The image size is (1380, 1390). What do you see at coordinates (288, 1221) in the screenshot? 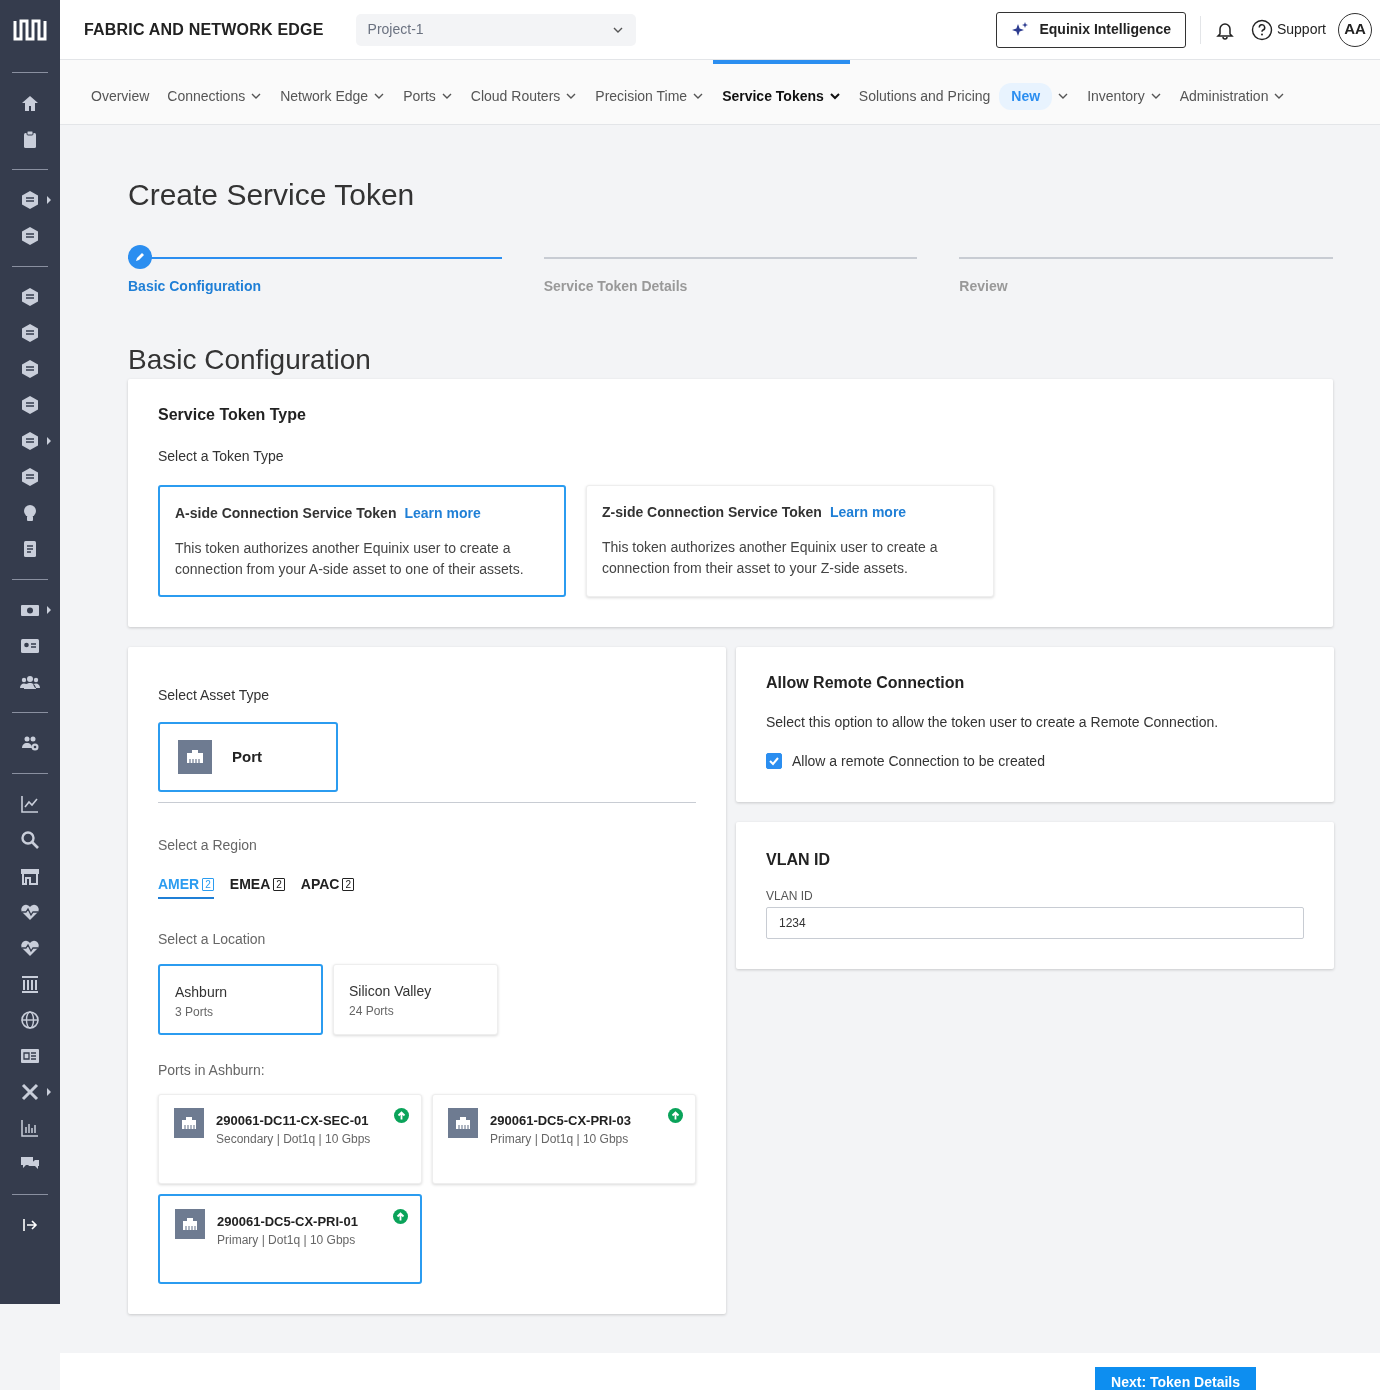
I see `port-name: 290061-DC5-CX-PRI-01` at bounding box center [288, 1221].